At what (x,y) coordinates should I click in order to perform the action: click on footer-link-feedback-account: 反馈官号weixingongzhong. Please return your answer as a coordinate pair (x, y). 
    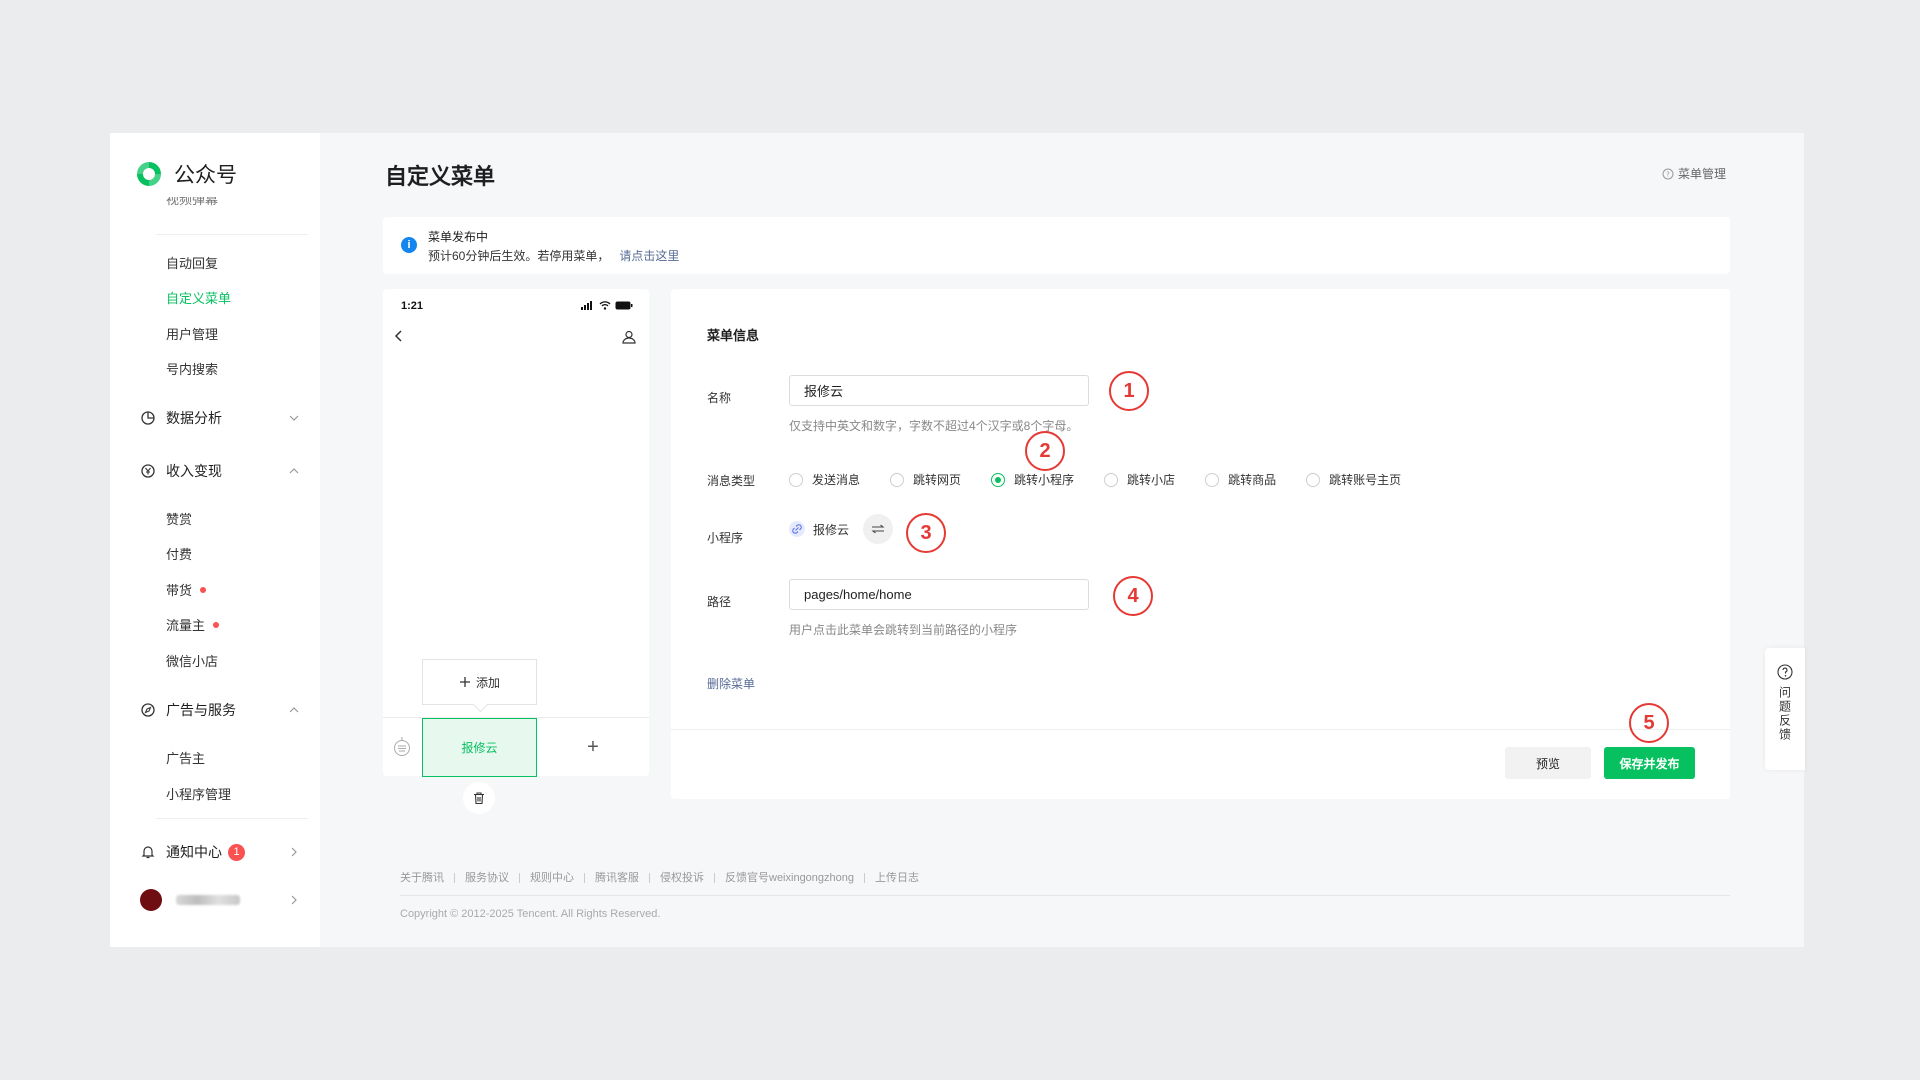
    Looking at the image, I should click on (789, 878).